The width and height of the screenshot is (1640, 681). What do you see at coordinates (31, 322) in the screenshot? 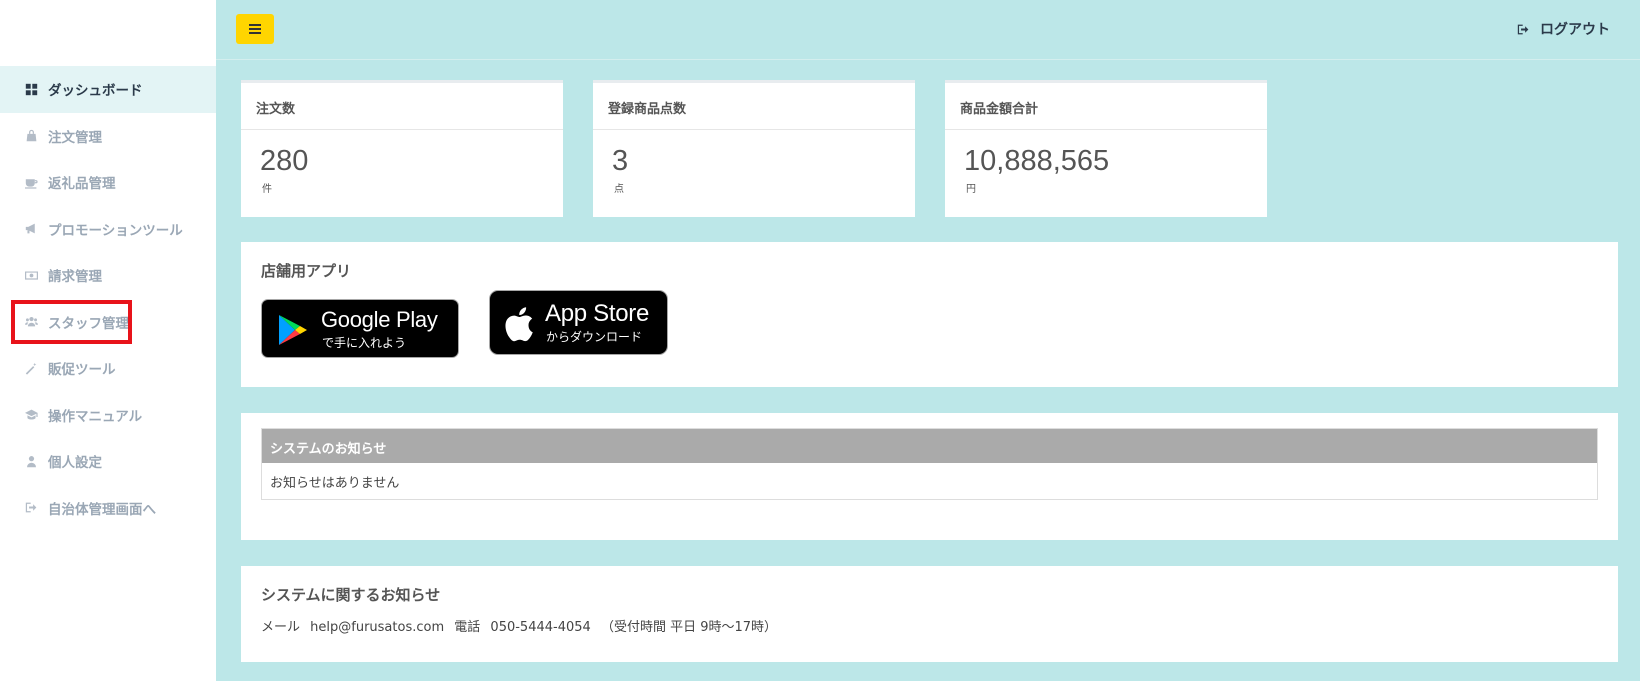
I see `users-icon` at bounding box center [31, 322].